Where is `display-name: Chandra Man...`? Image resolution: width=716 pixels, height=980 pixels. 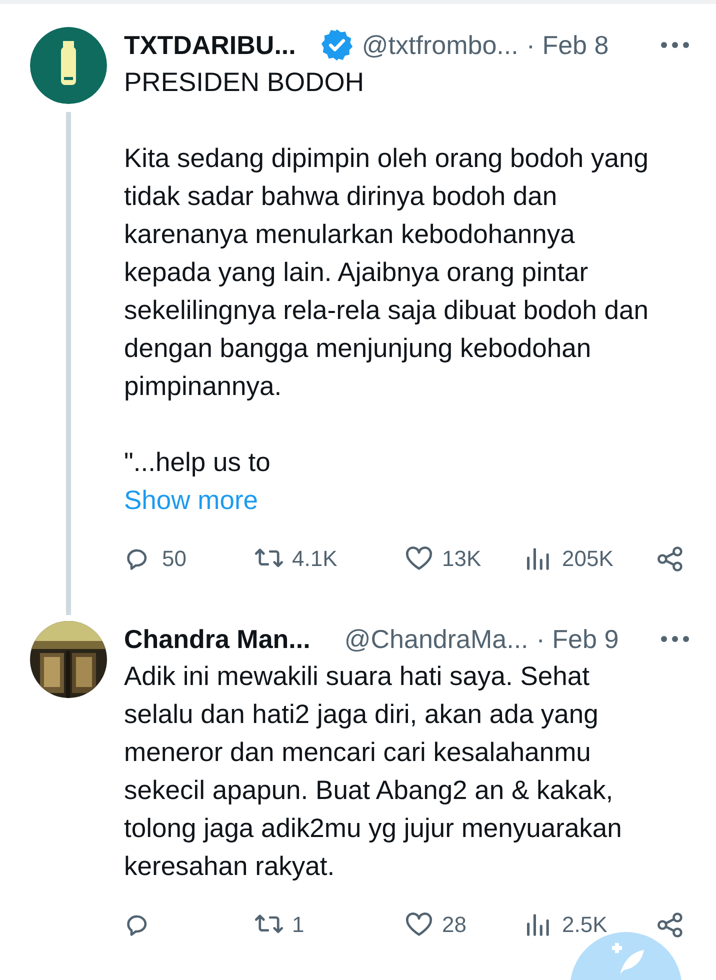
display-name: Chandra Man... is located at coordinates (217, 639).